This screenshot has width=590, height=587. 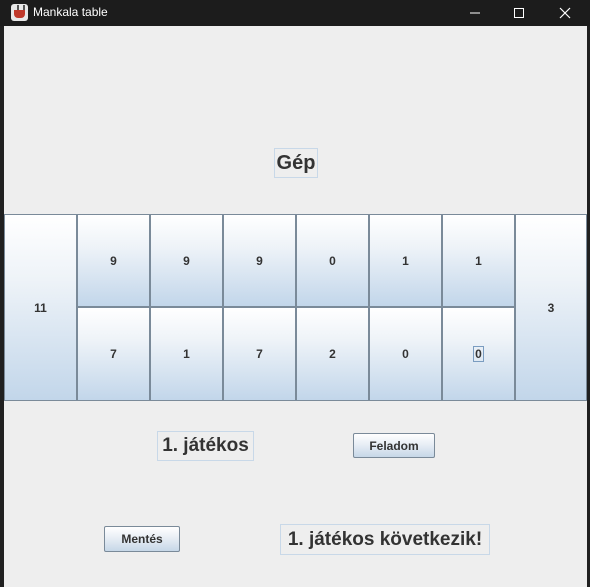 What do you see at coordinates (19, 12) in the screenshot?
I see `java-app-icon` at bounding box center [19, 12].